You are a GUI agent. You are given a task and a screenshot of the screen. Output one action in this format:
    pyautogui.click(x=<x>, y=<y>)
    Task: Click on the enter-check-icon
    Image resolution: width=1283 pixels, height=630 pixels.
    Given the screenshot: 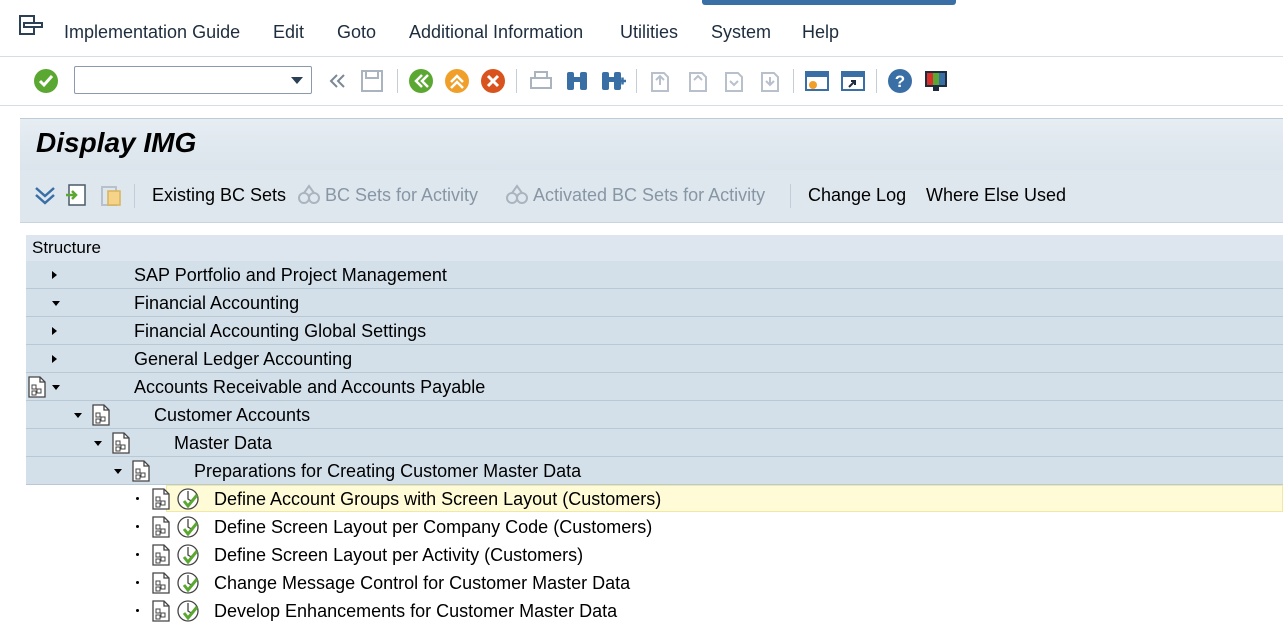 What is the action you would take?
    pyautogui.click(x=46, y=81)
    